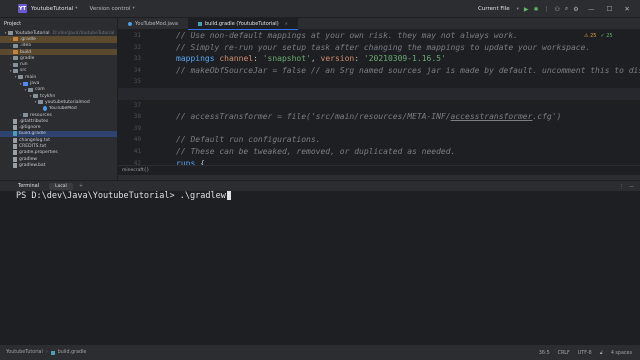 This screenshot has height=360, width=640. I want to click on tree-item-label: build.gradle, so click(32, 134).